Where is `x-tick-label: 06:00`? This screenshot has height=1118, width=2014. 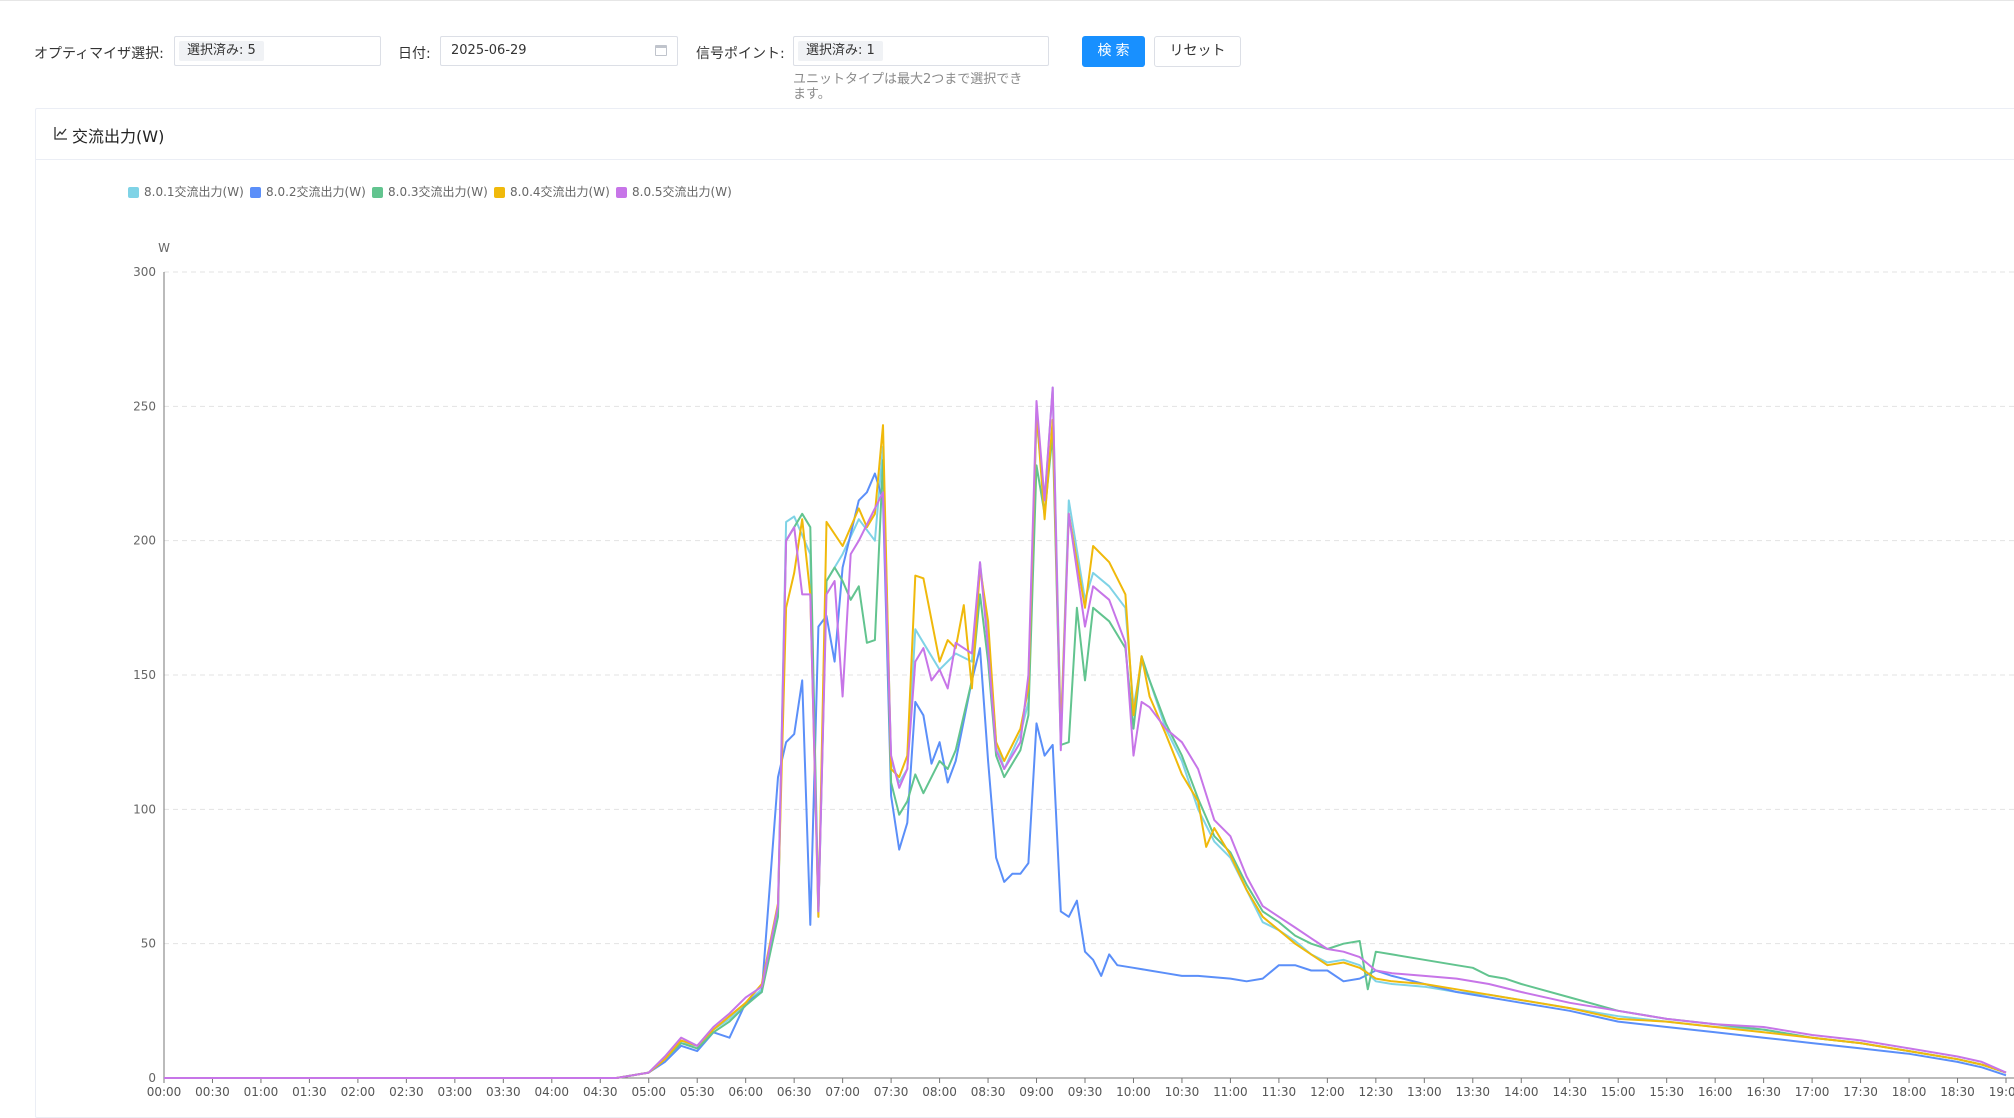
x-tick-label: 06:00 is located at coordinates (745, 1092).